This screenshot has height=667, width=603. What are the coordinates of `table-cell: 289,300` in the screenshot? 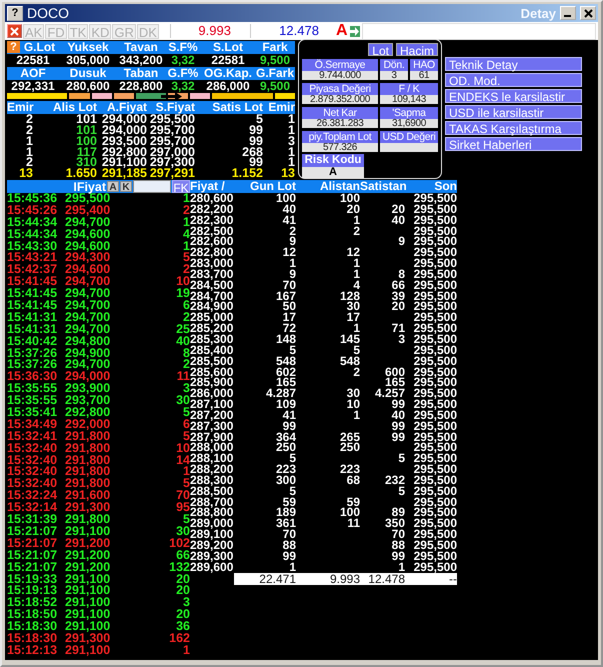 It's located at (212, 556).